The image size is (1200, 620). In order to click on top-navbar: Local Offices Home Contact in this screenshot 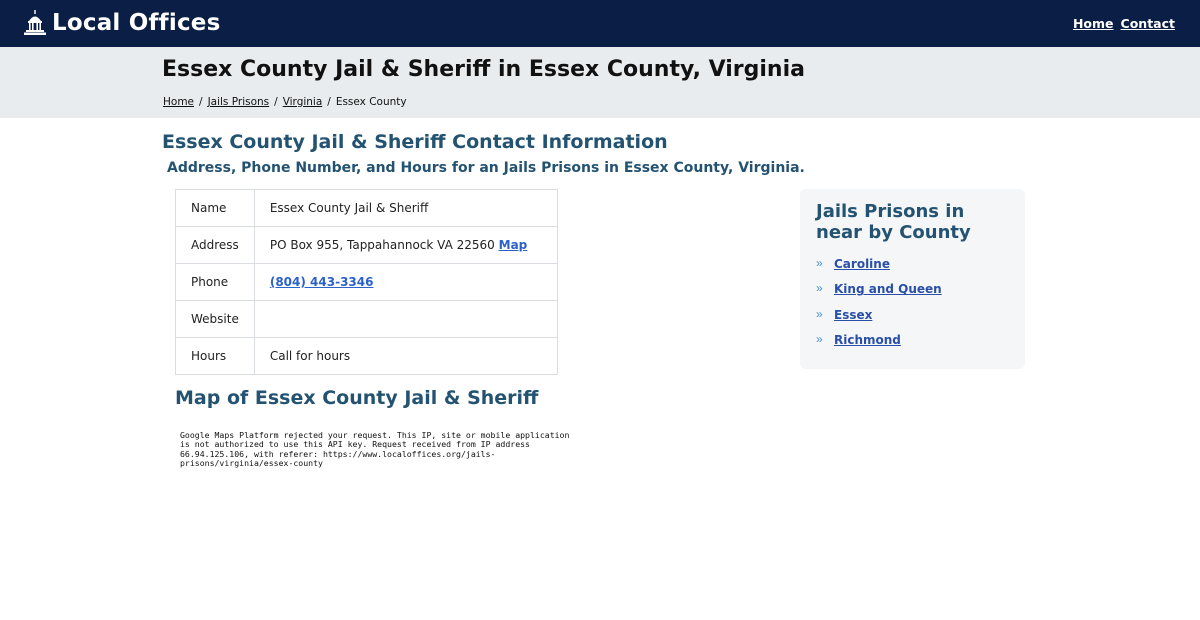, I will do `click(600, 23)`.